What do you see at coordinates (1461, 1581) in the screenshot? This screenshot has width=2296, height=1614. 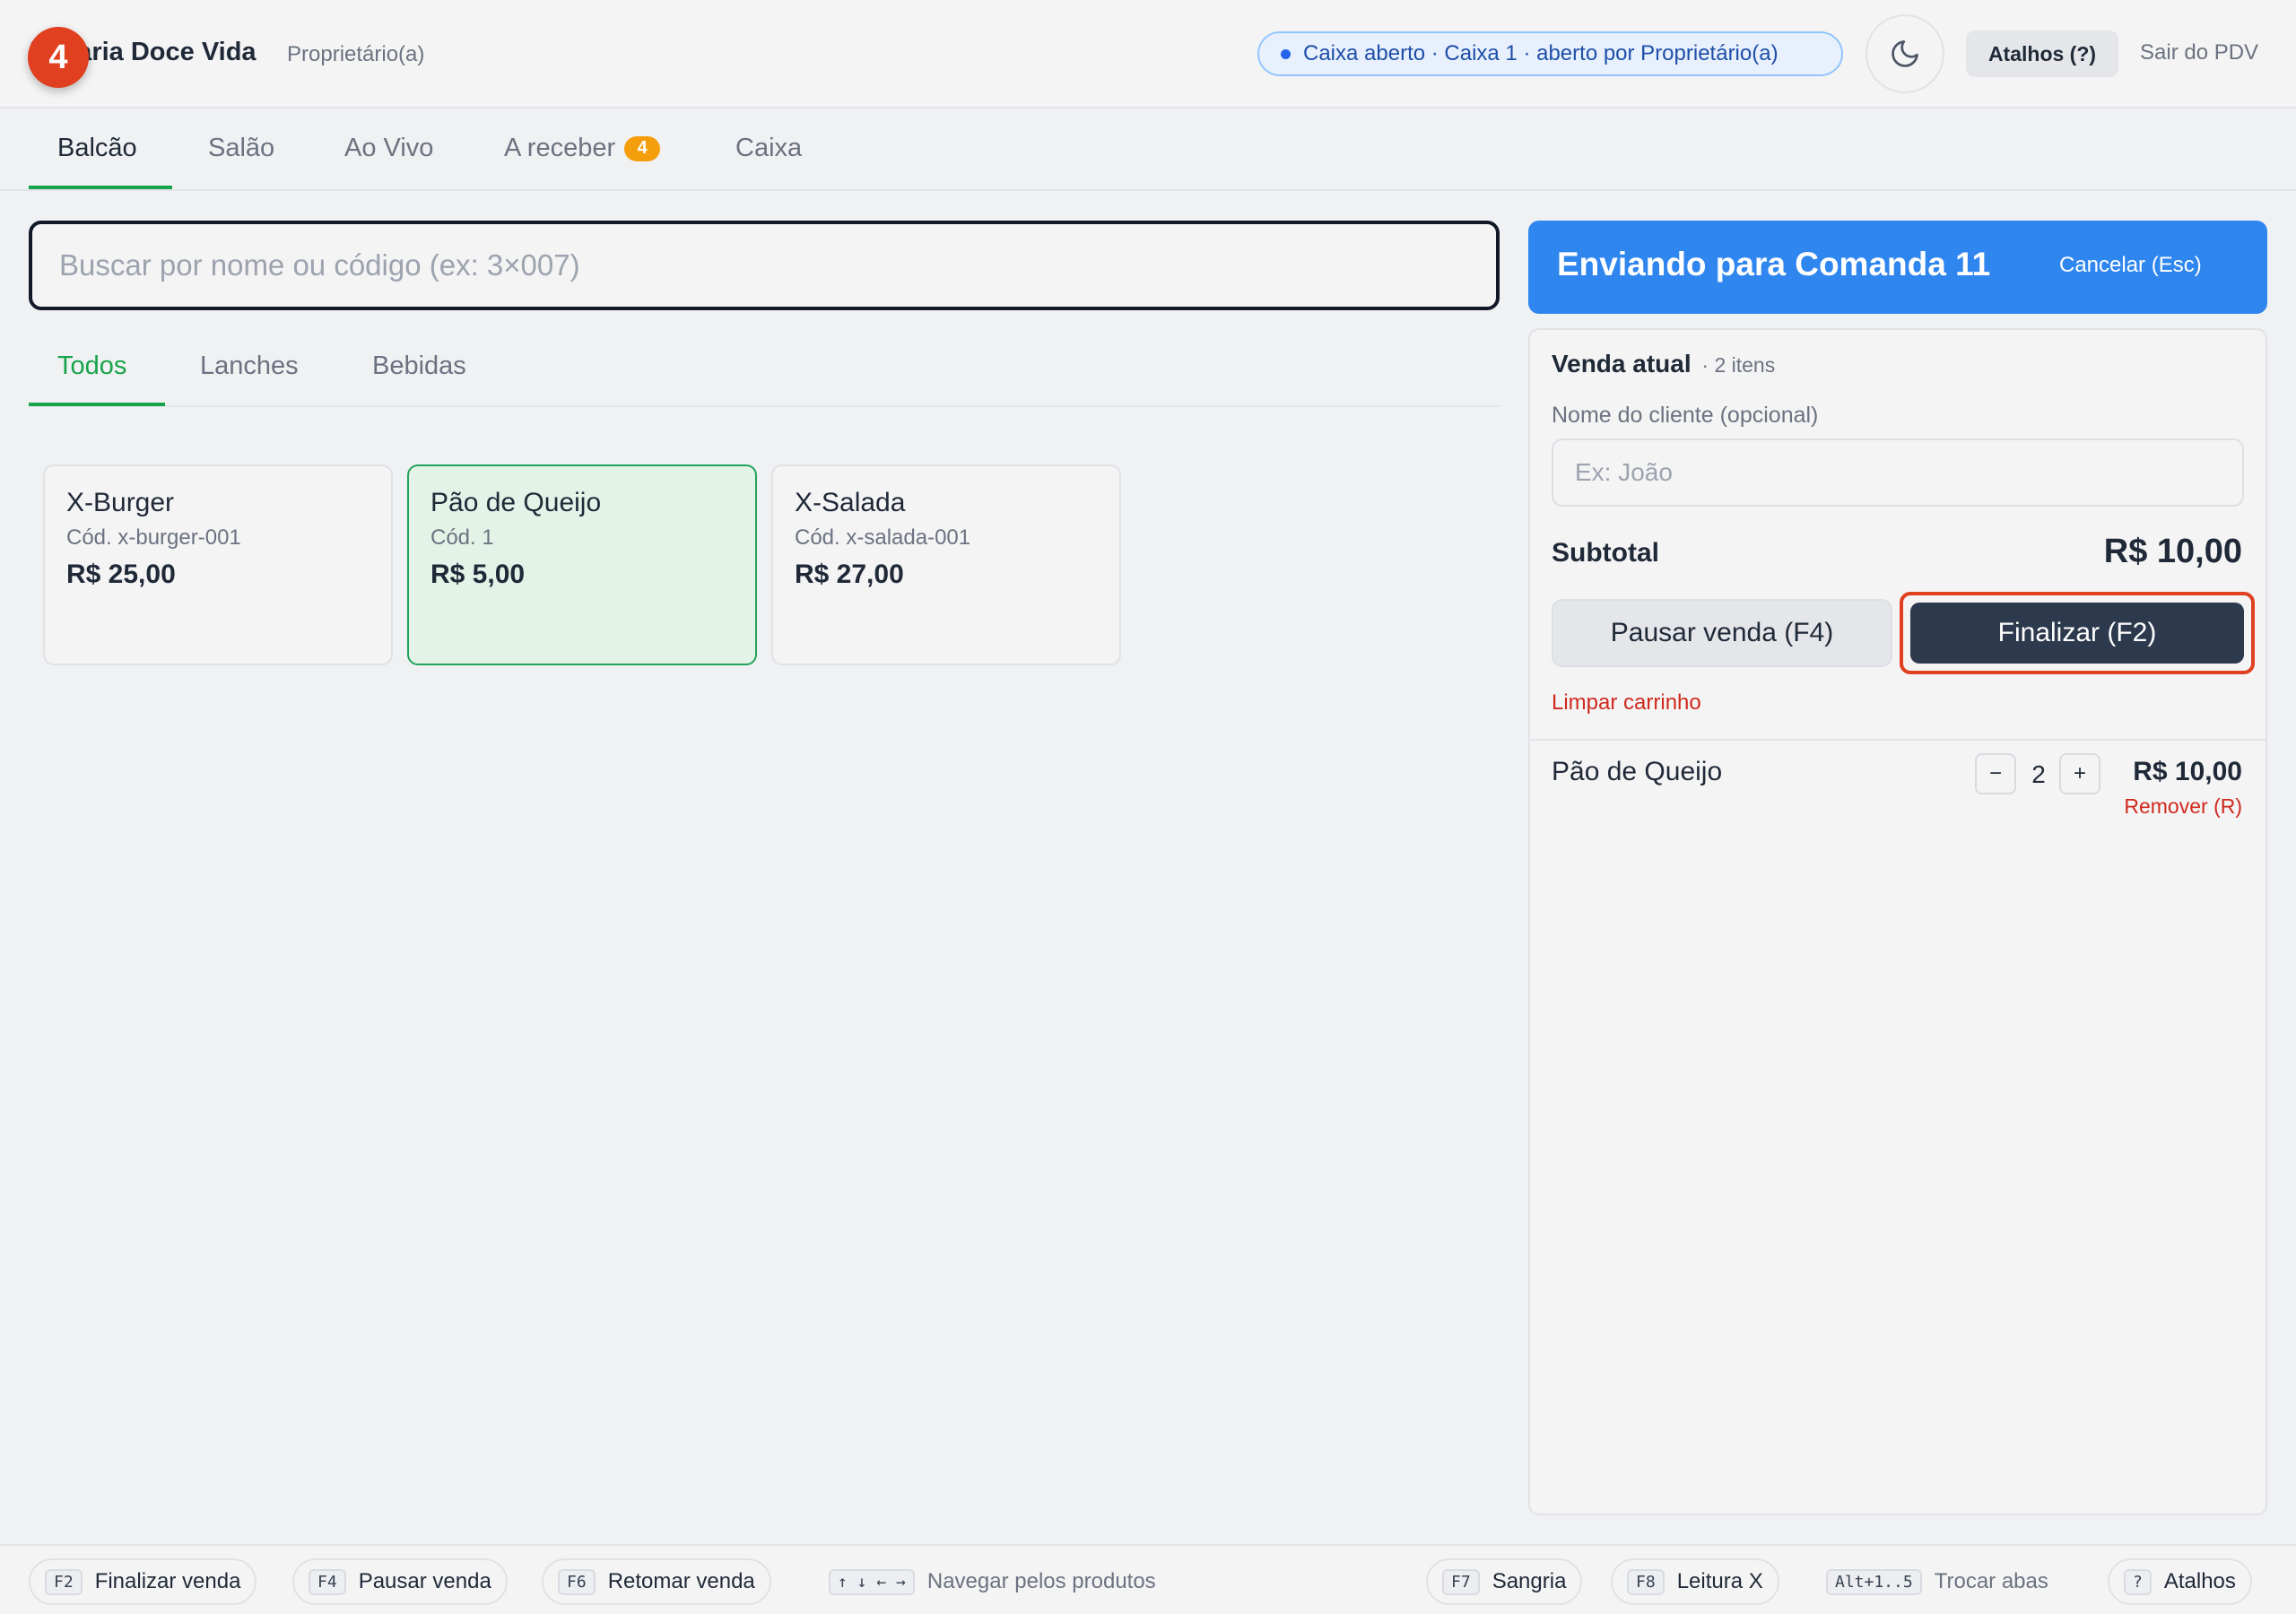 I see `key-cap: F7` at bounding box center [1461, 1581].